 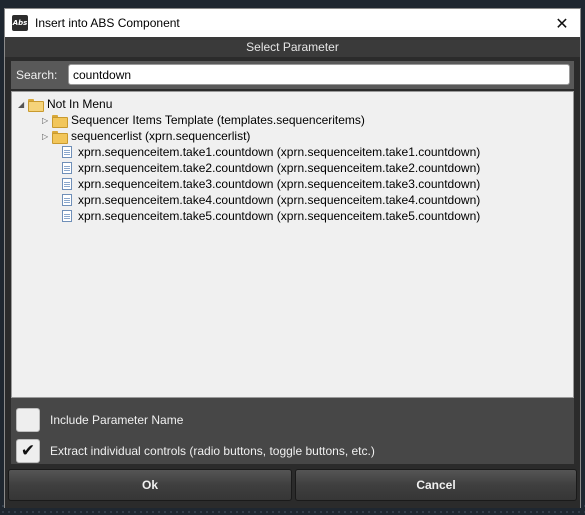 What do you see at coordinates (161, 136) in the screenshot?
I see `tree-node-label: sequencerlist (xprn.sequencerlist)` at bounding box center [161, 136].